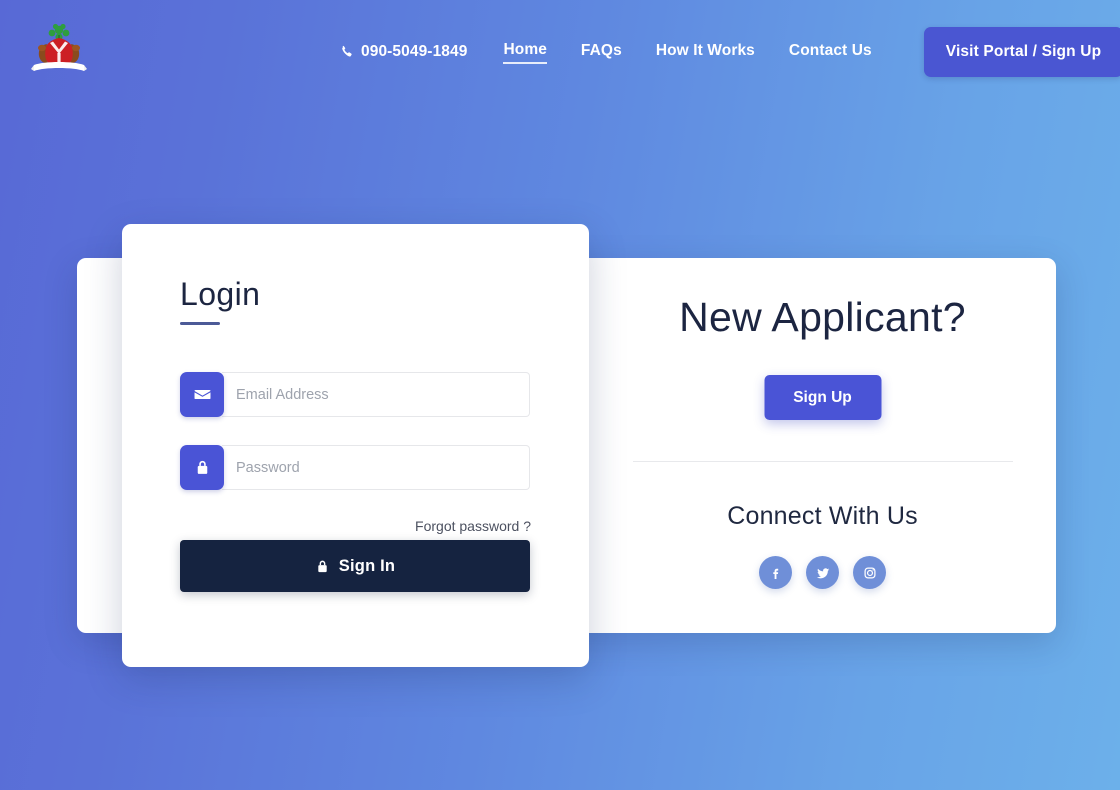  Describe the element at coordinates (1021, 52) in the screenshot. I see `visit-portal-signup-button: Visit Portal / Sign Up` at that location.